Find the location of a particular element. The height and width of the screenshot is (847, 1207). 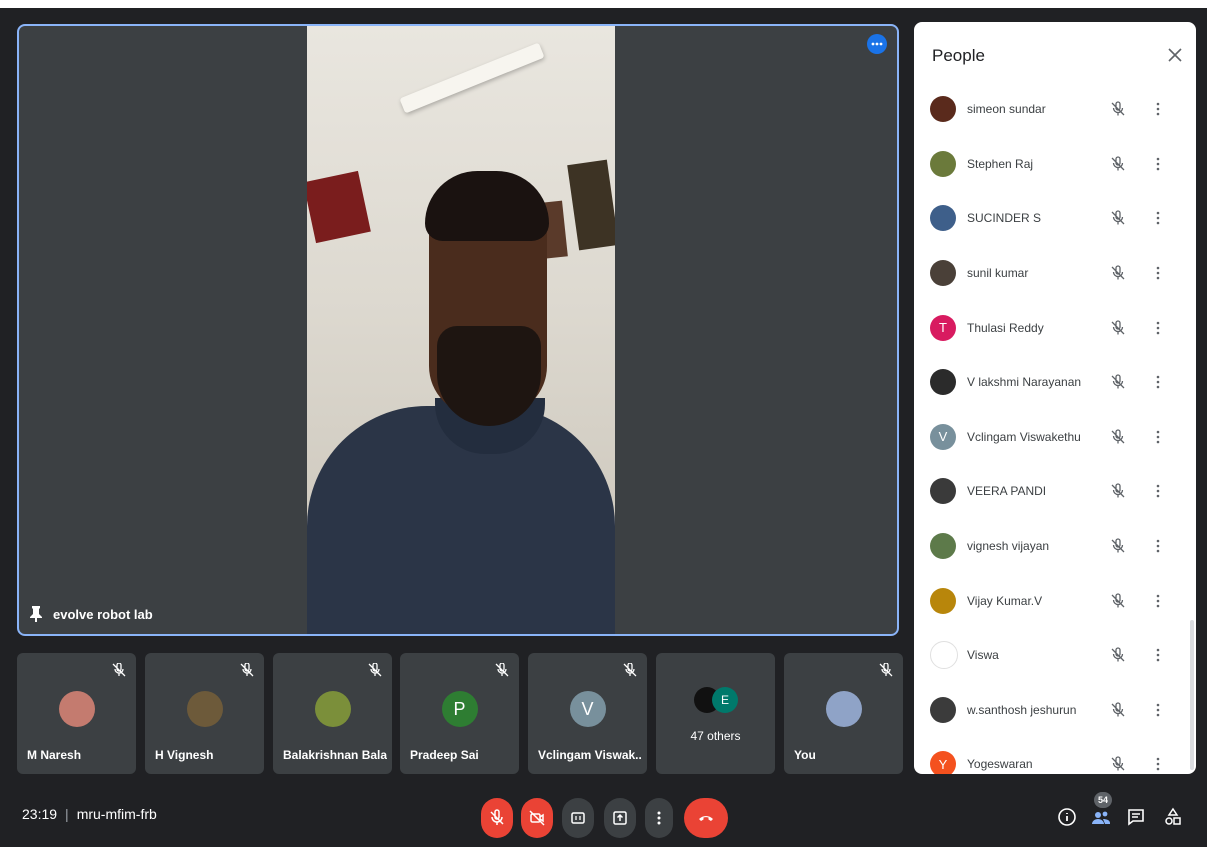

present-icon is located at coordinates (620, 818).